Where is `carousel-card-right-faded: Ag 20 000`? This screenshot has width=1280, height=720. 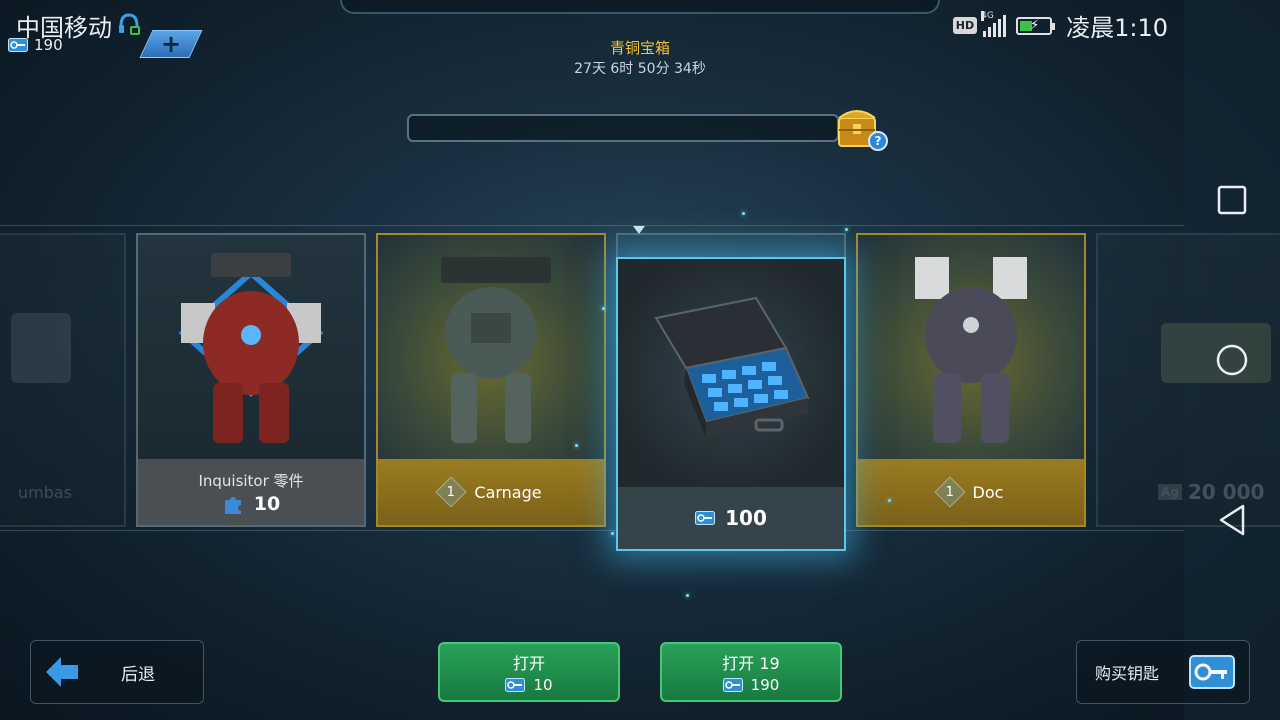
carousel-card-right-faded: Ag 20 000 is located at coordinates (1188, 380).